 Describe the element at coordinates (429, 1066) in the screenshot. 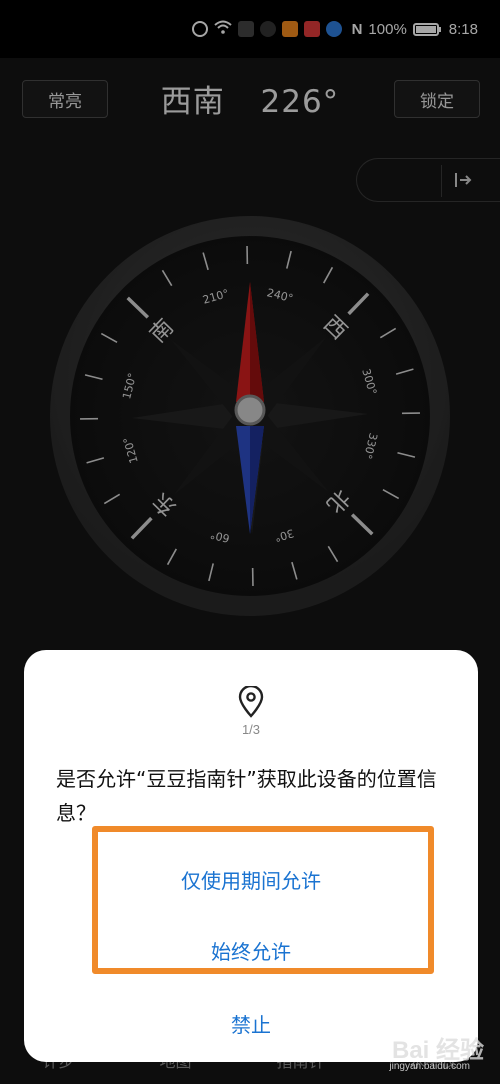

I see `watermark-url: jingyan.baidu.com` at that location.